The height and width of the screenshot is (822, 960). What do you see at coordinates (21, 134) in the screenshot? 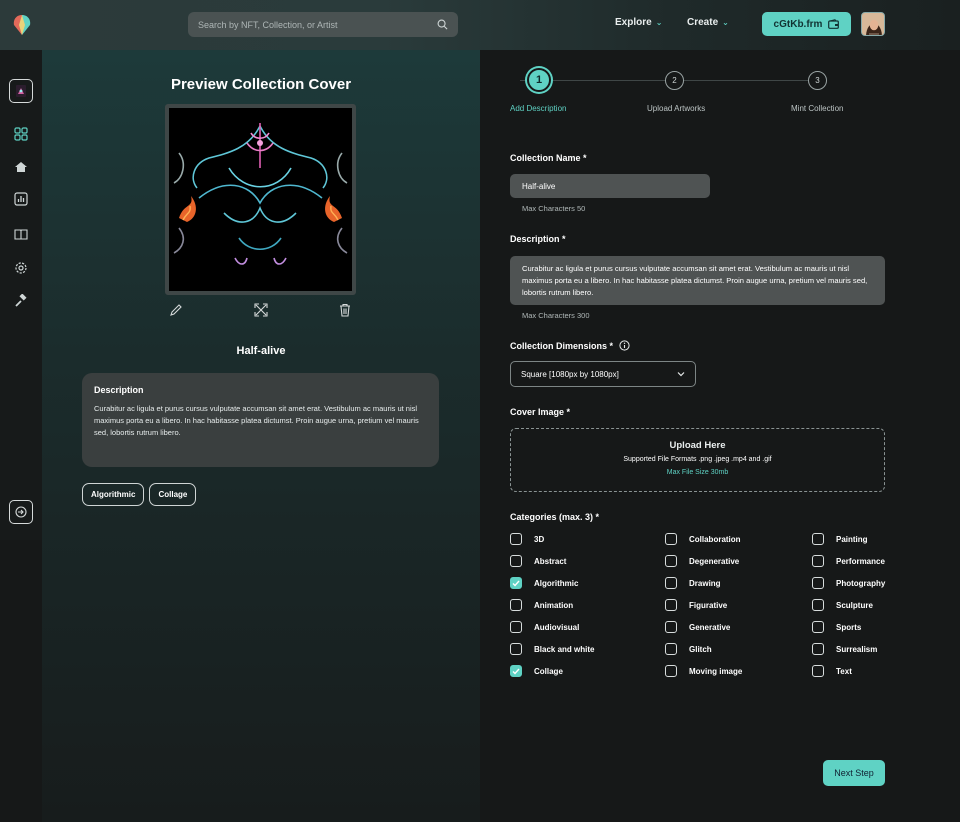
I see `grid-icon` at bounding box center [21, 134].